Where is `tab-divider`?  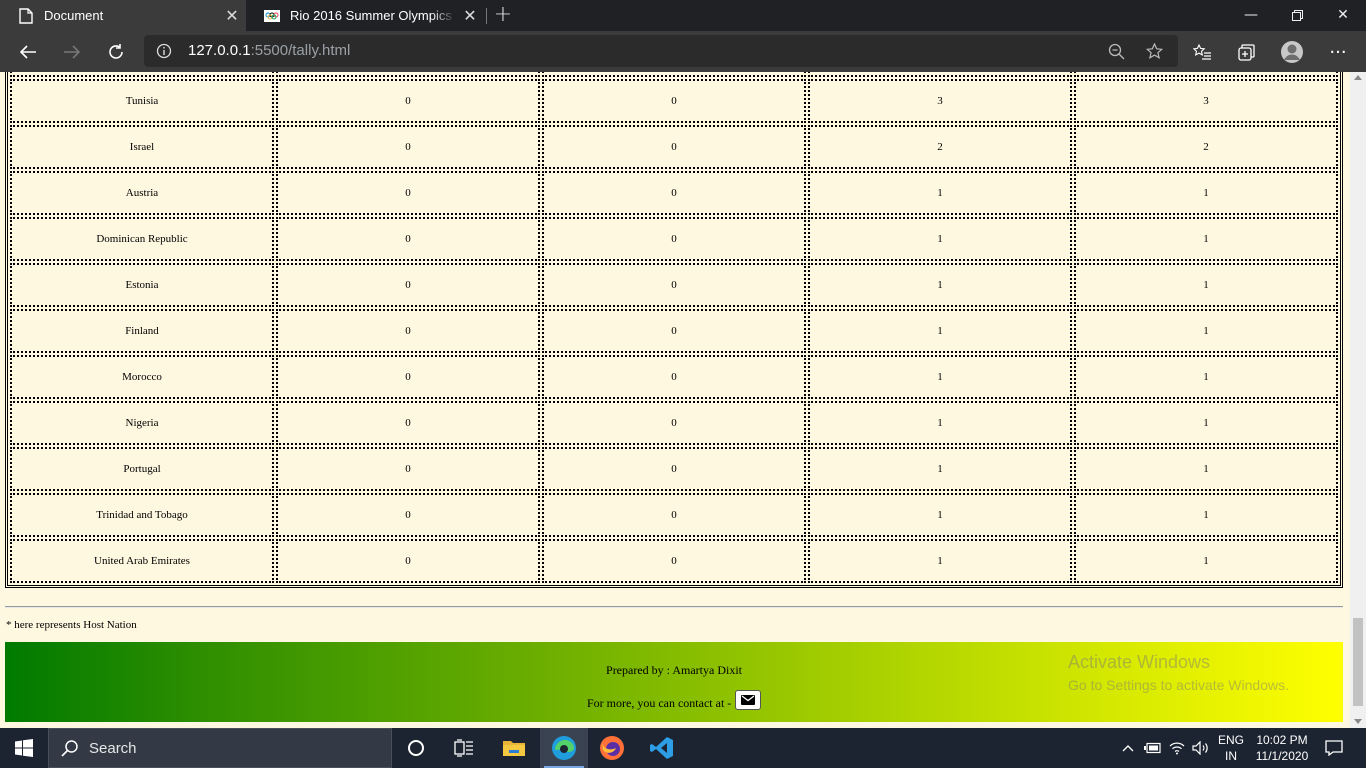 tab-divider is located at coordinates (486, 16).